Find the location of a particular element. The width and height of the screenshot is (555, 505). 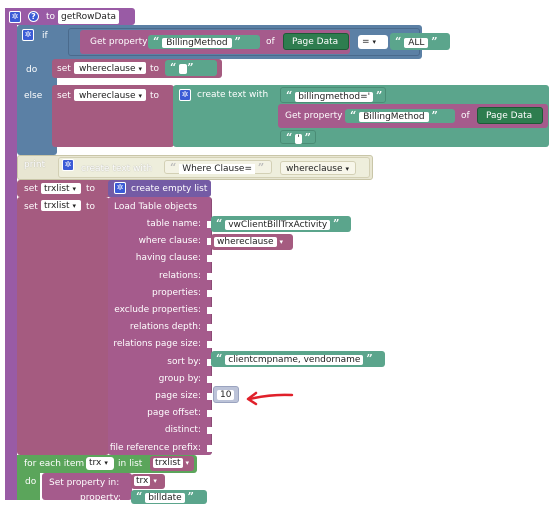

variable-getter: whereclause ▾ is located at coordinates (252, 242).